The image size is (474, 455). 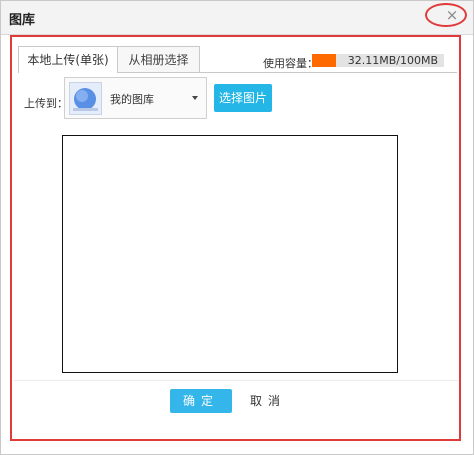 I want to click on select-image-button: 选择图片, so click(x=243, y=98).